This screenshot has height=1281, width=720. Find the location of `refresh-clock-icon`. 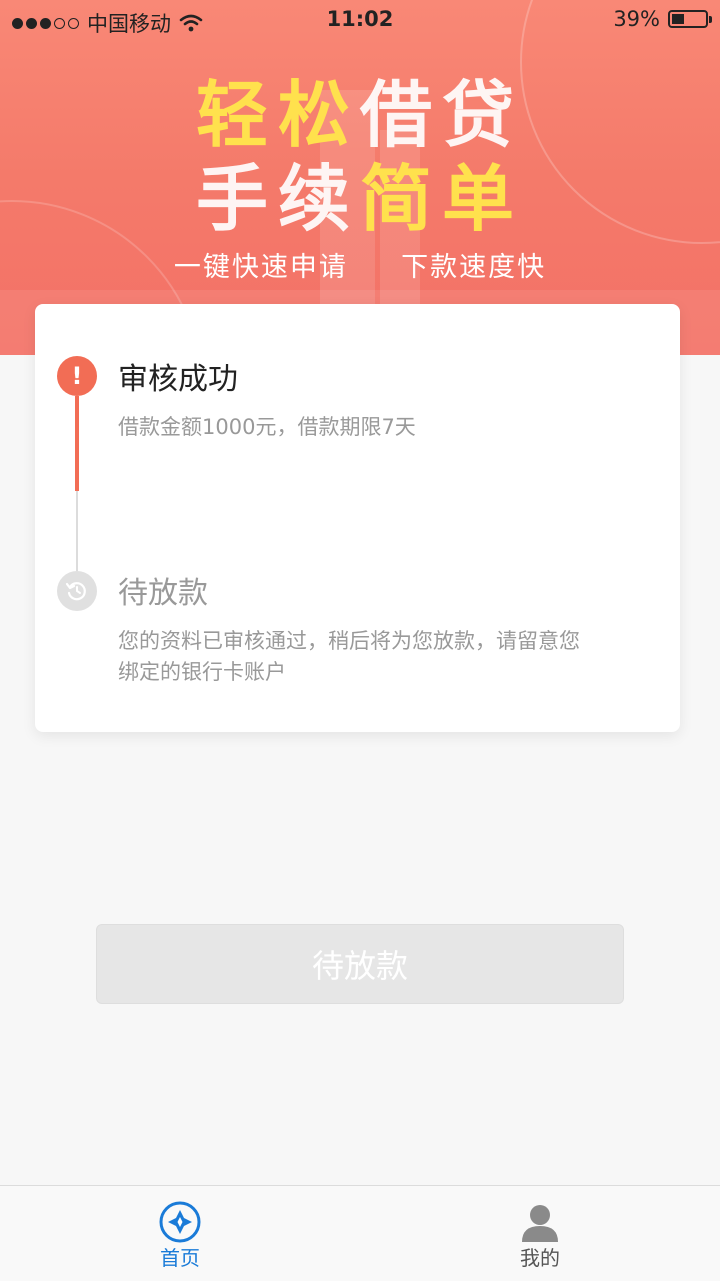

refresh-clock-icon is located at coordinates (77, 591).